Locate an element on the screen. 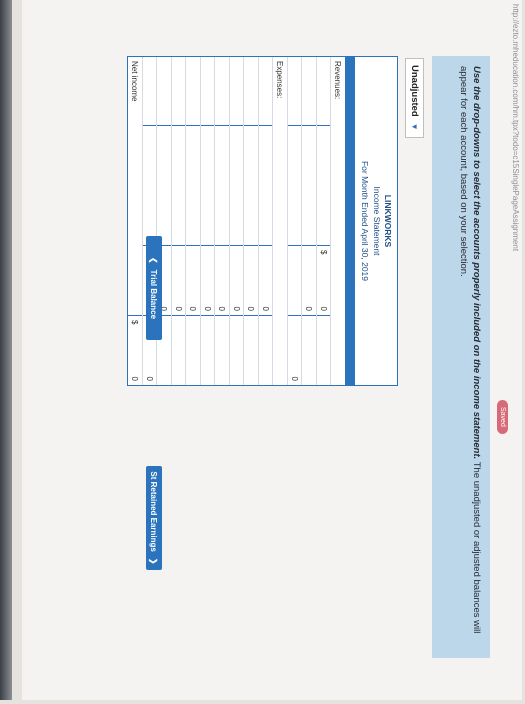 The image size is (525, 704). revenues-row: Revenues: is located at coordinates (337, 221).